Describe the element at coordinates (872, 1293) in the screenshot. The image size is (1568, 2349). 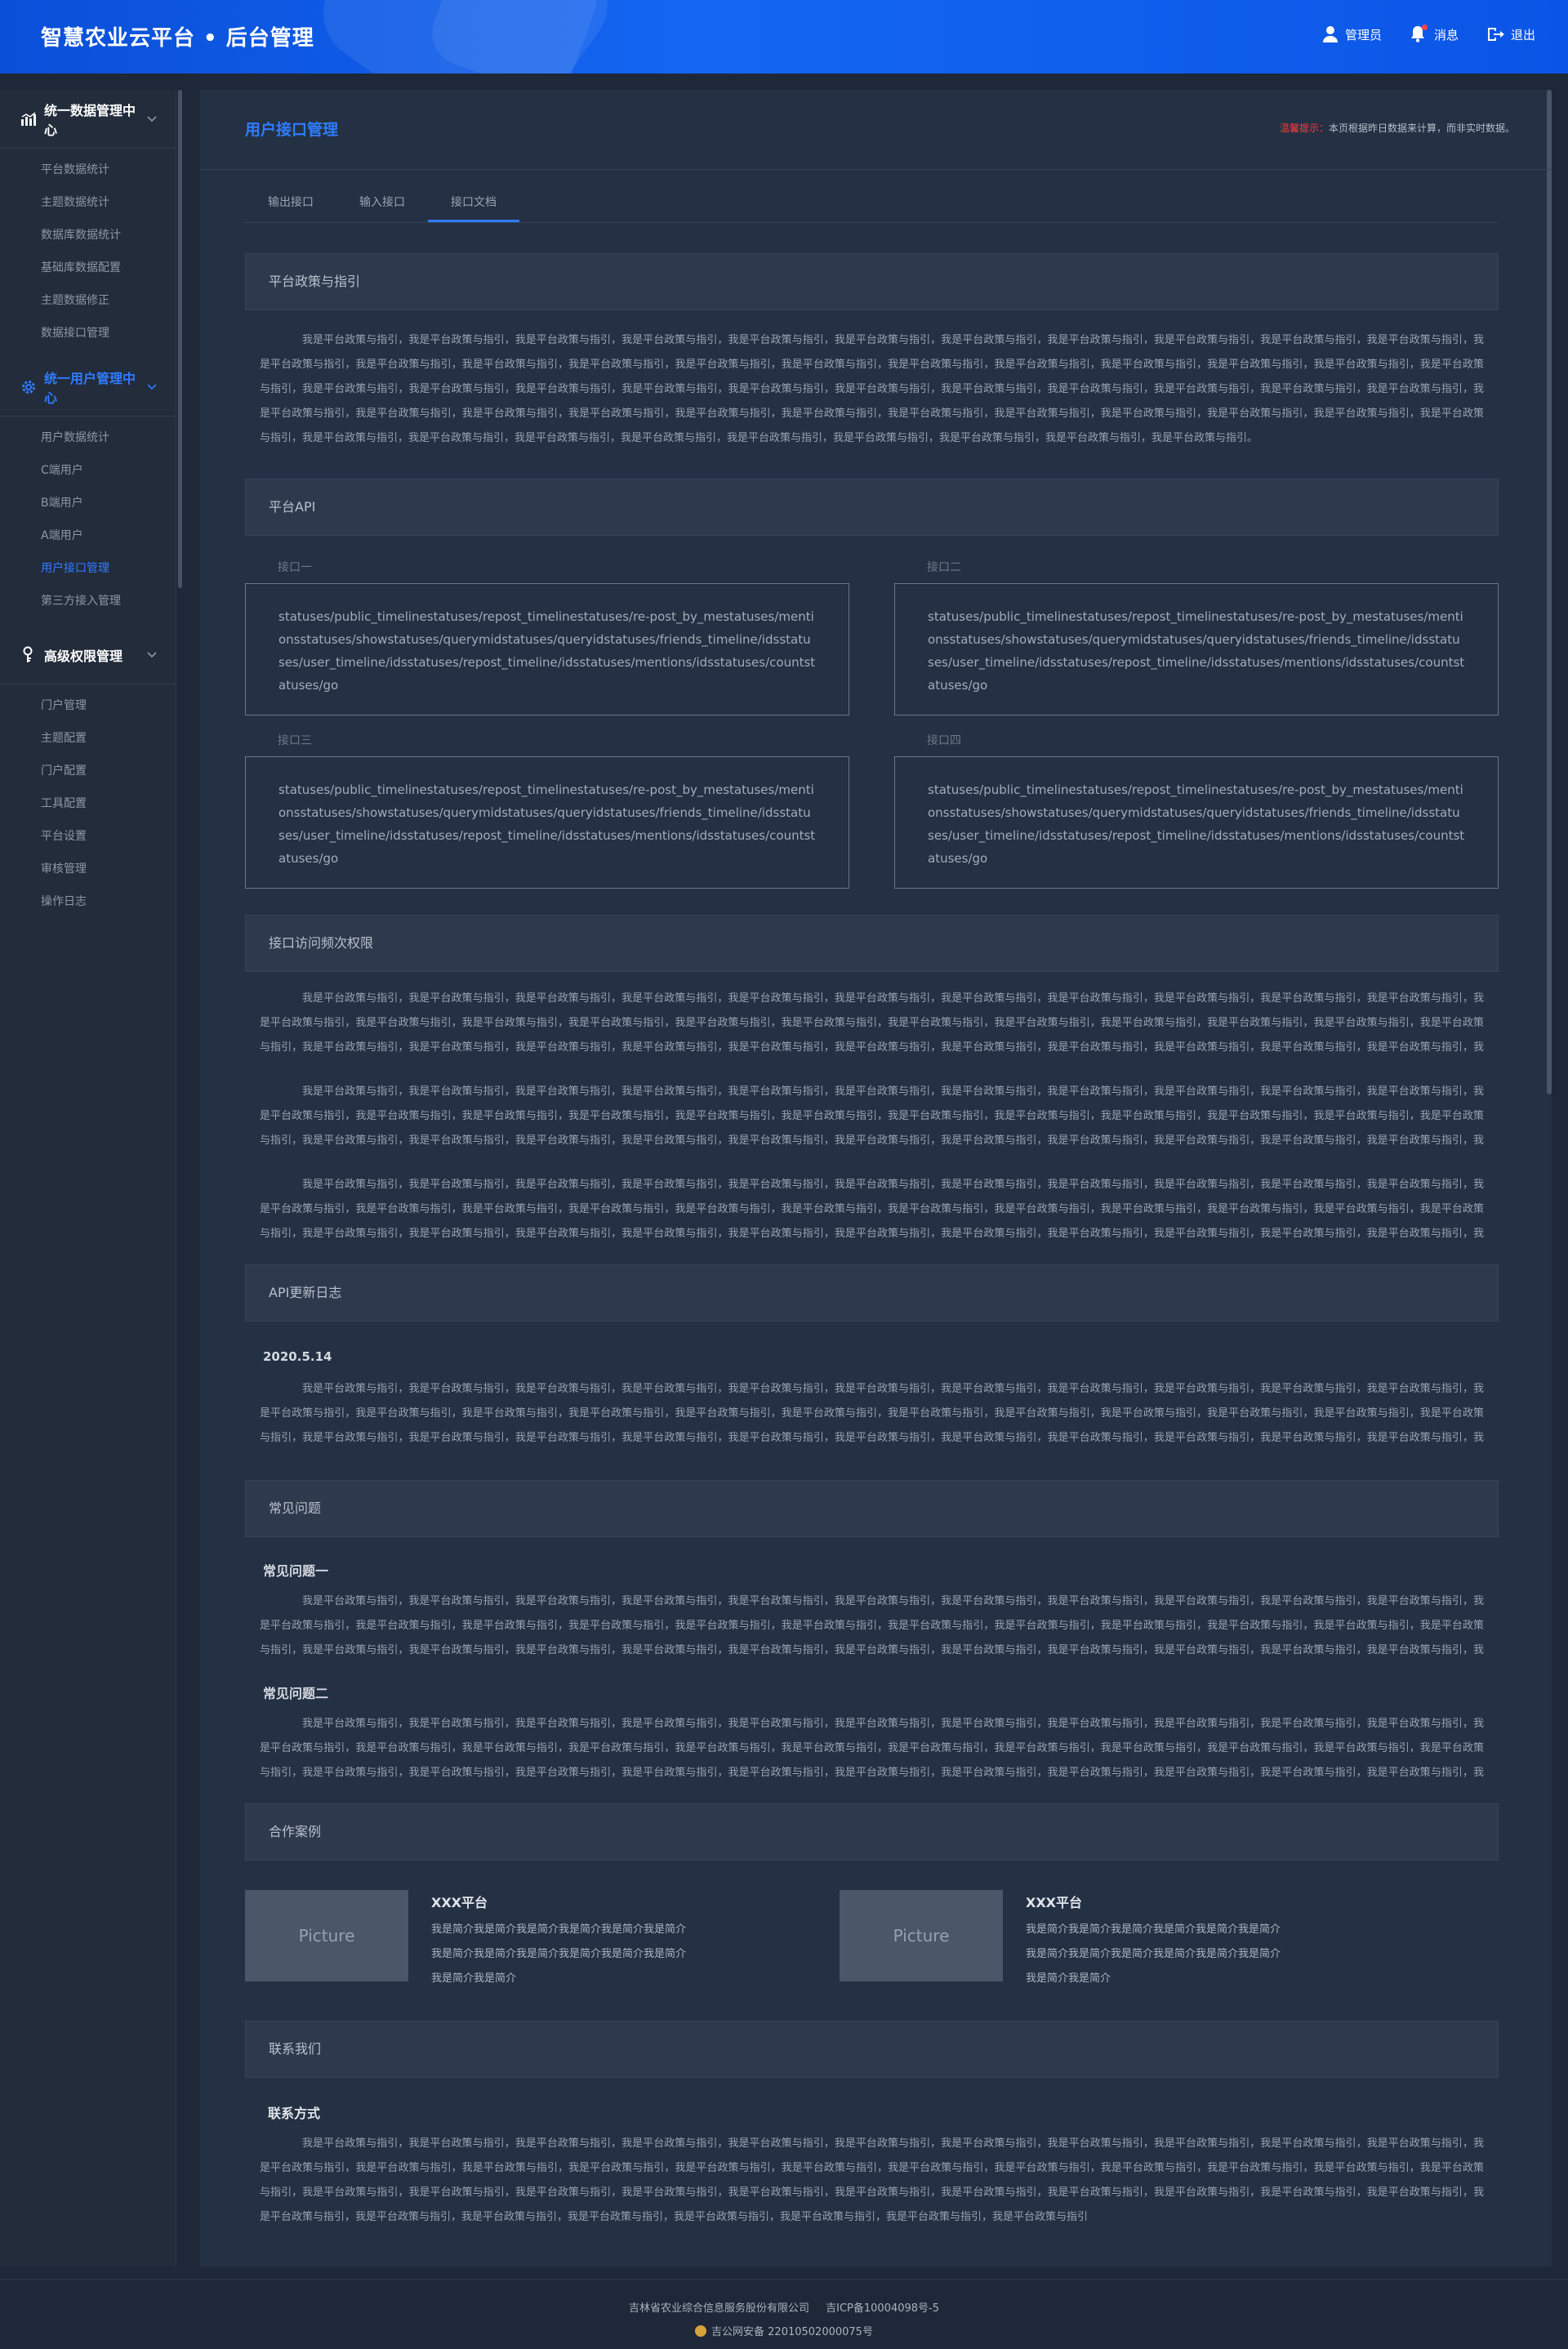
I see `section-header-changelog: API更新日志` at that location.